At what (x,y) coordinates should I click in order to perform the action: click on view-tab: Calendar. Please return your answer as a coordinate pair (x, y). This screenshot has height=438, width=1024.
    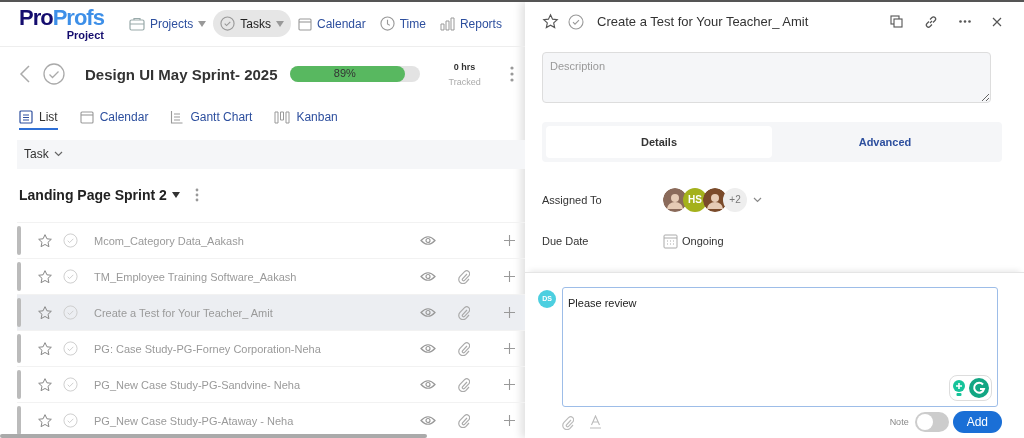
    Looking at the image, I should click on (114, 118).